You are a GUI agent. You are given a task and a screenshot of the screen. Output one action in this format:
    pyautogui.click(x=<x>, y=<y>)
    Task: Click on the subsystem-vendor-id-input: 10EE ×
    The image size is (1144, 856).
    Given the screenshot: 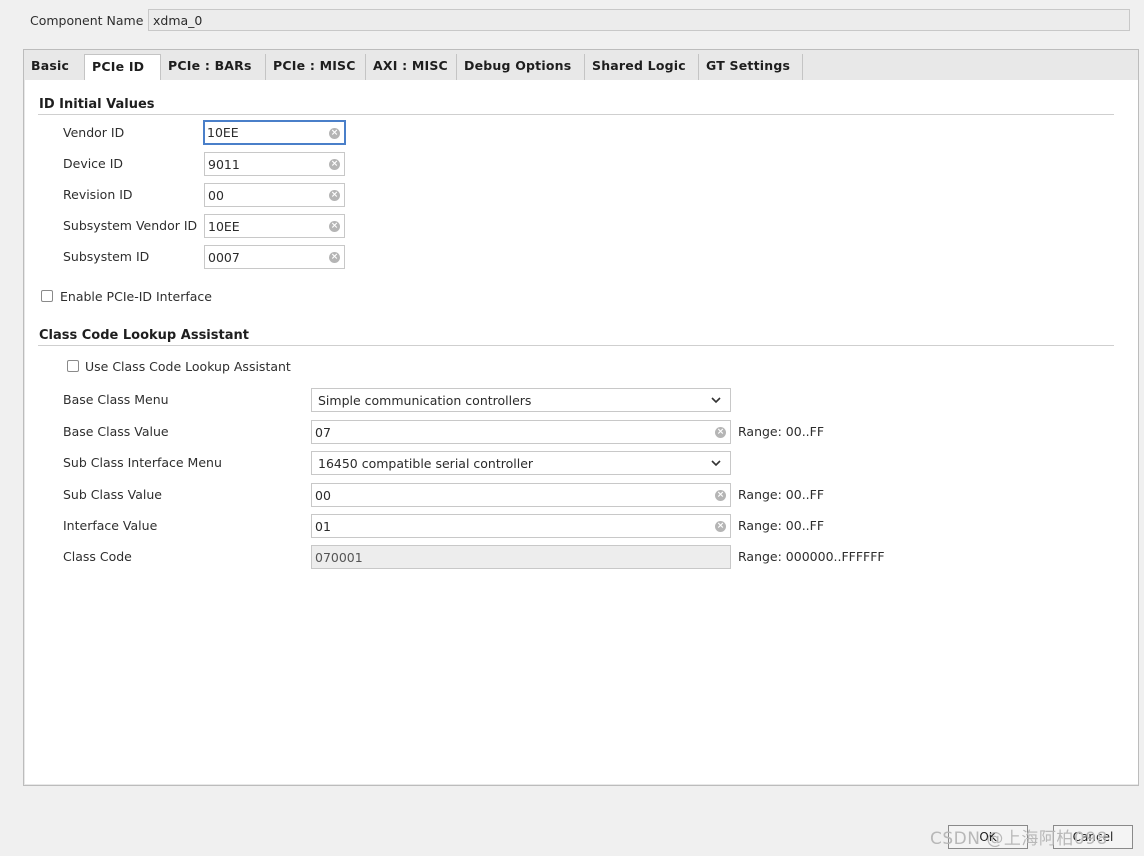 What is the action you would take?
    pyautogui.click(x=274, y=226)
    